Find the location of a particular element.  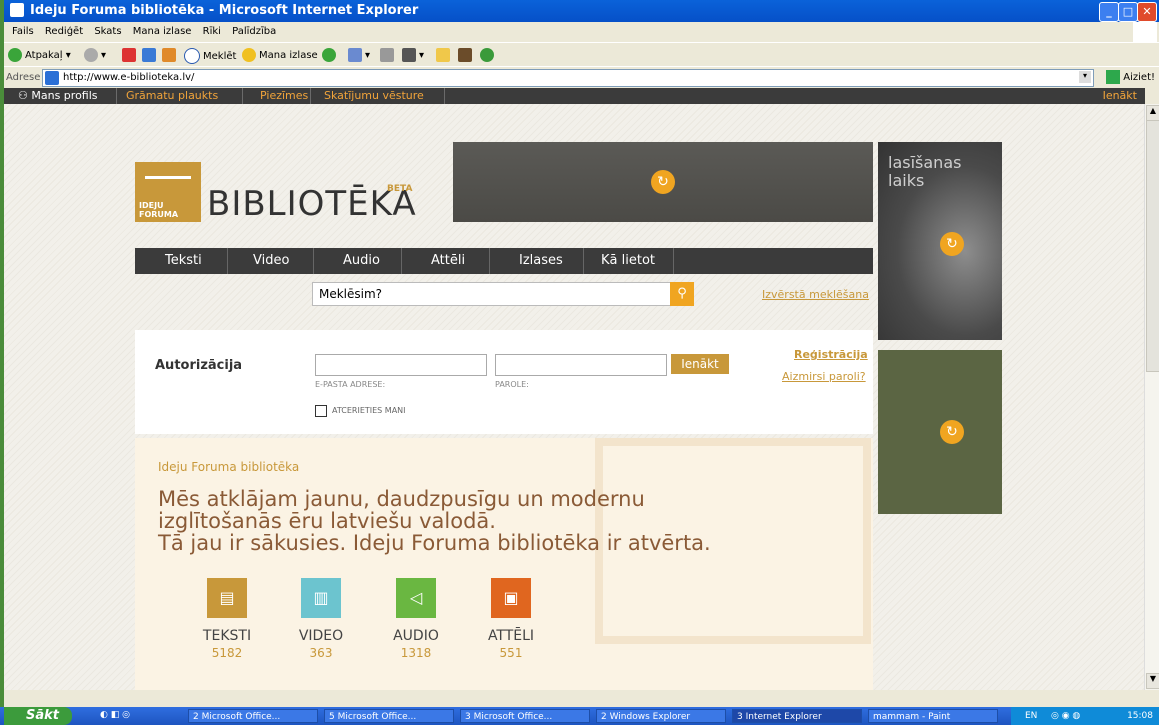

vertical-scrollbar: ▲ ▼ is located at coordinates (1151, 397).